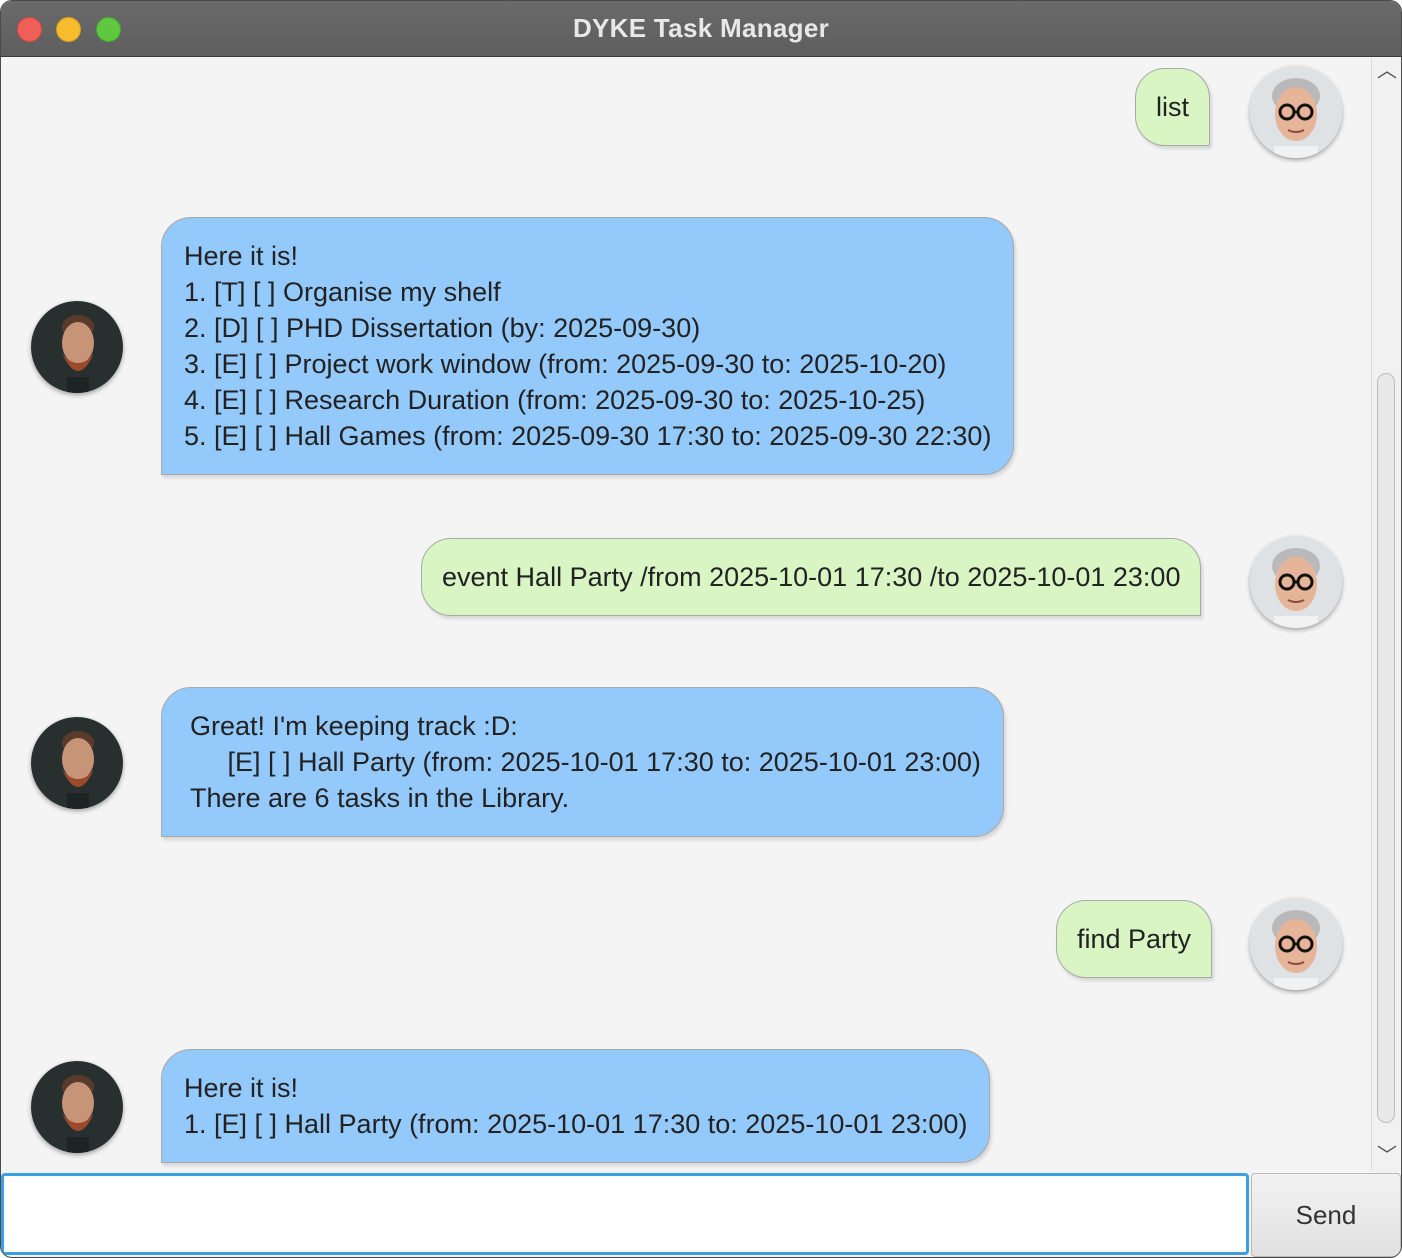 The image size is (1402, 1258). What do you see at coordinates (1326, 1215) in the screenshot?
I see `send-button: Send` at bounding box center [1326, 1215].